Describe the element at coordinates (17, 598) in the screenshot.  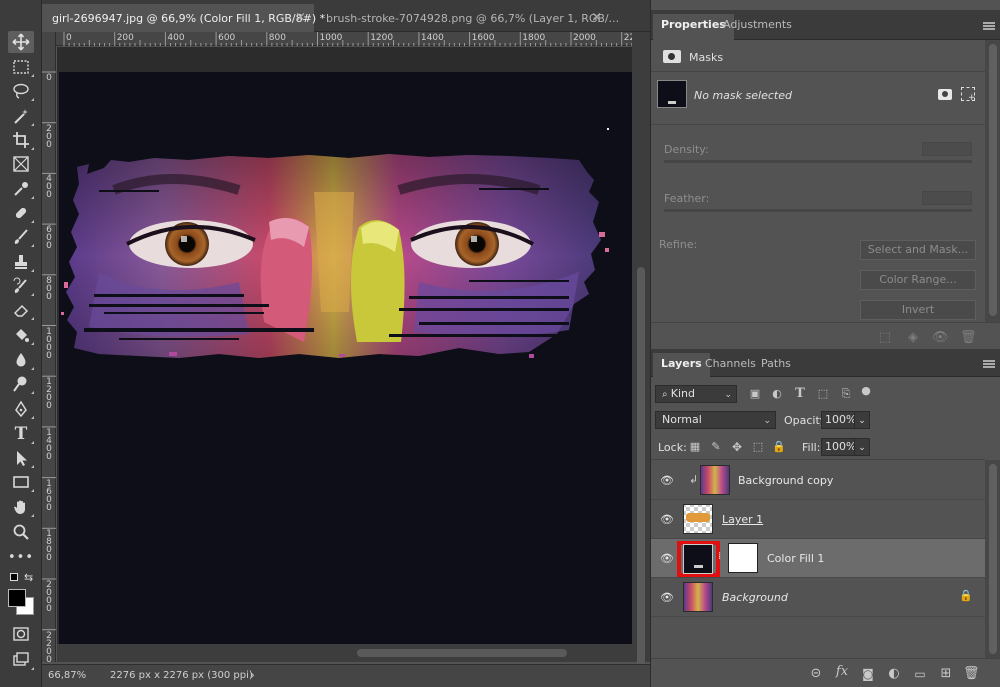
I see `foreground-color-swatch` at that location.